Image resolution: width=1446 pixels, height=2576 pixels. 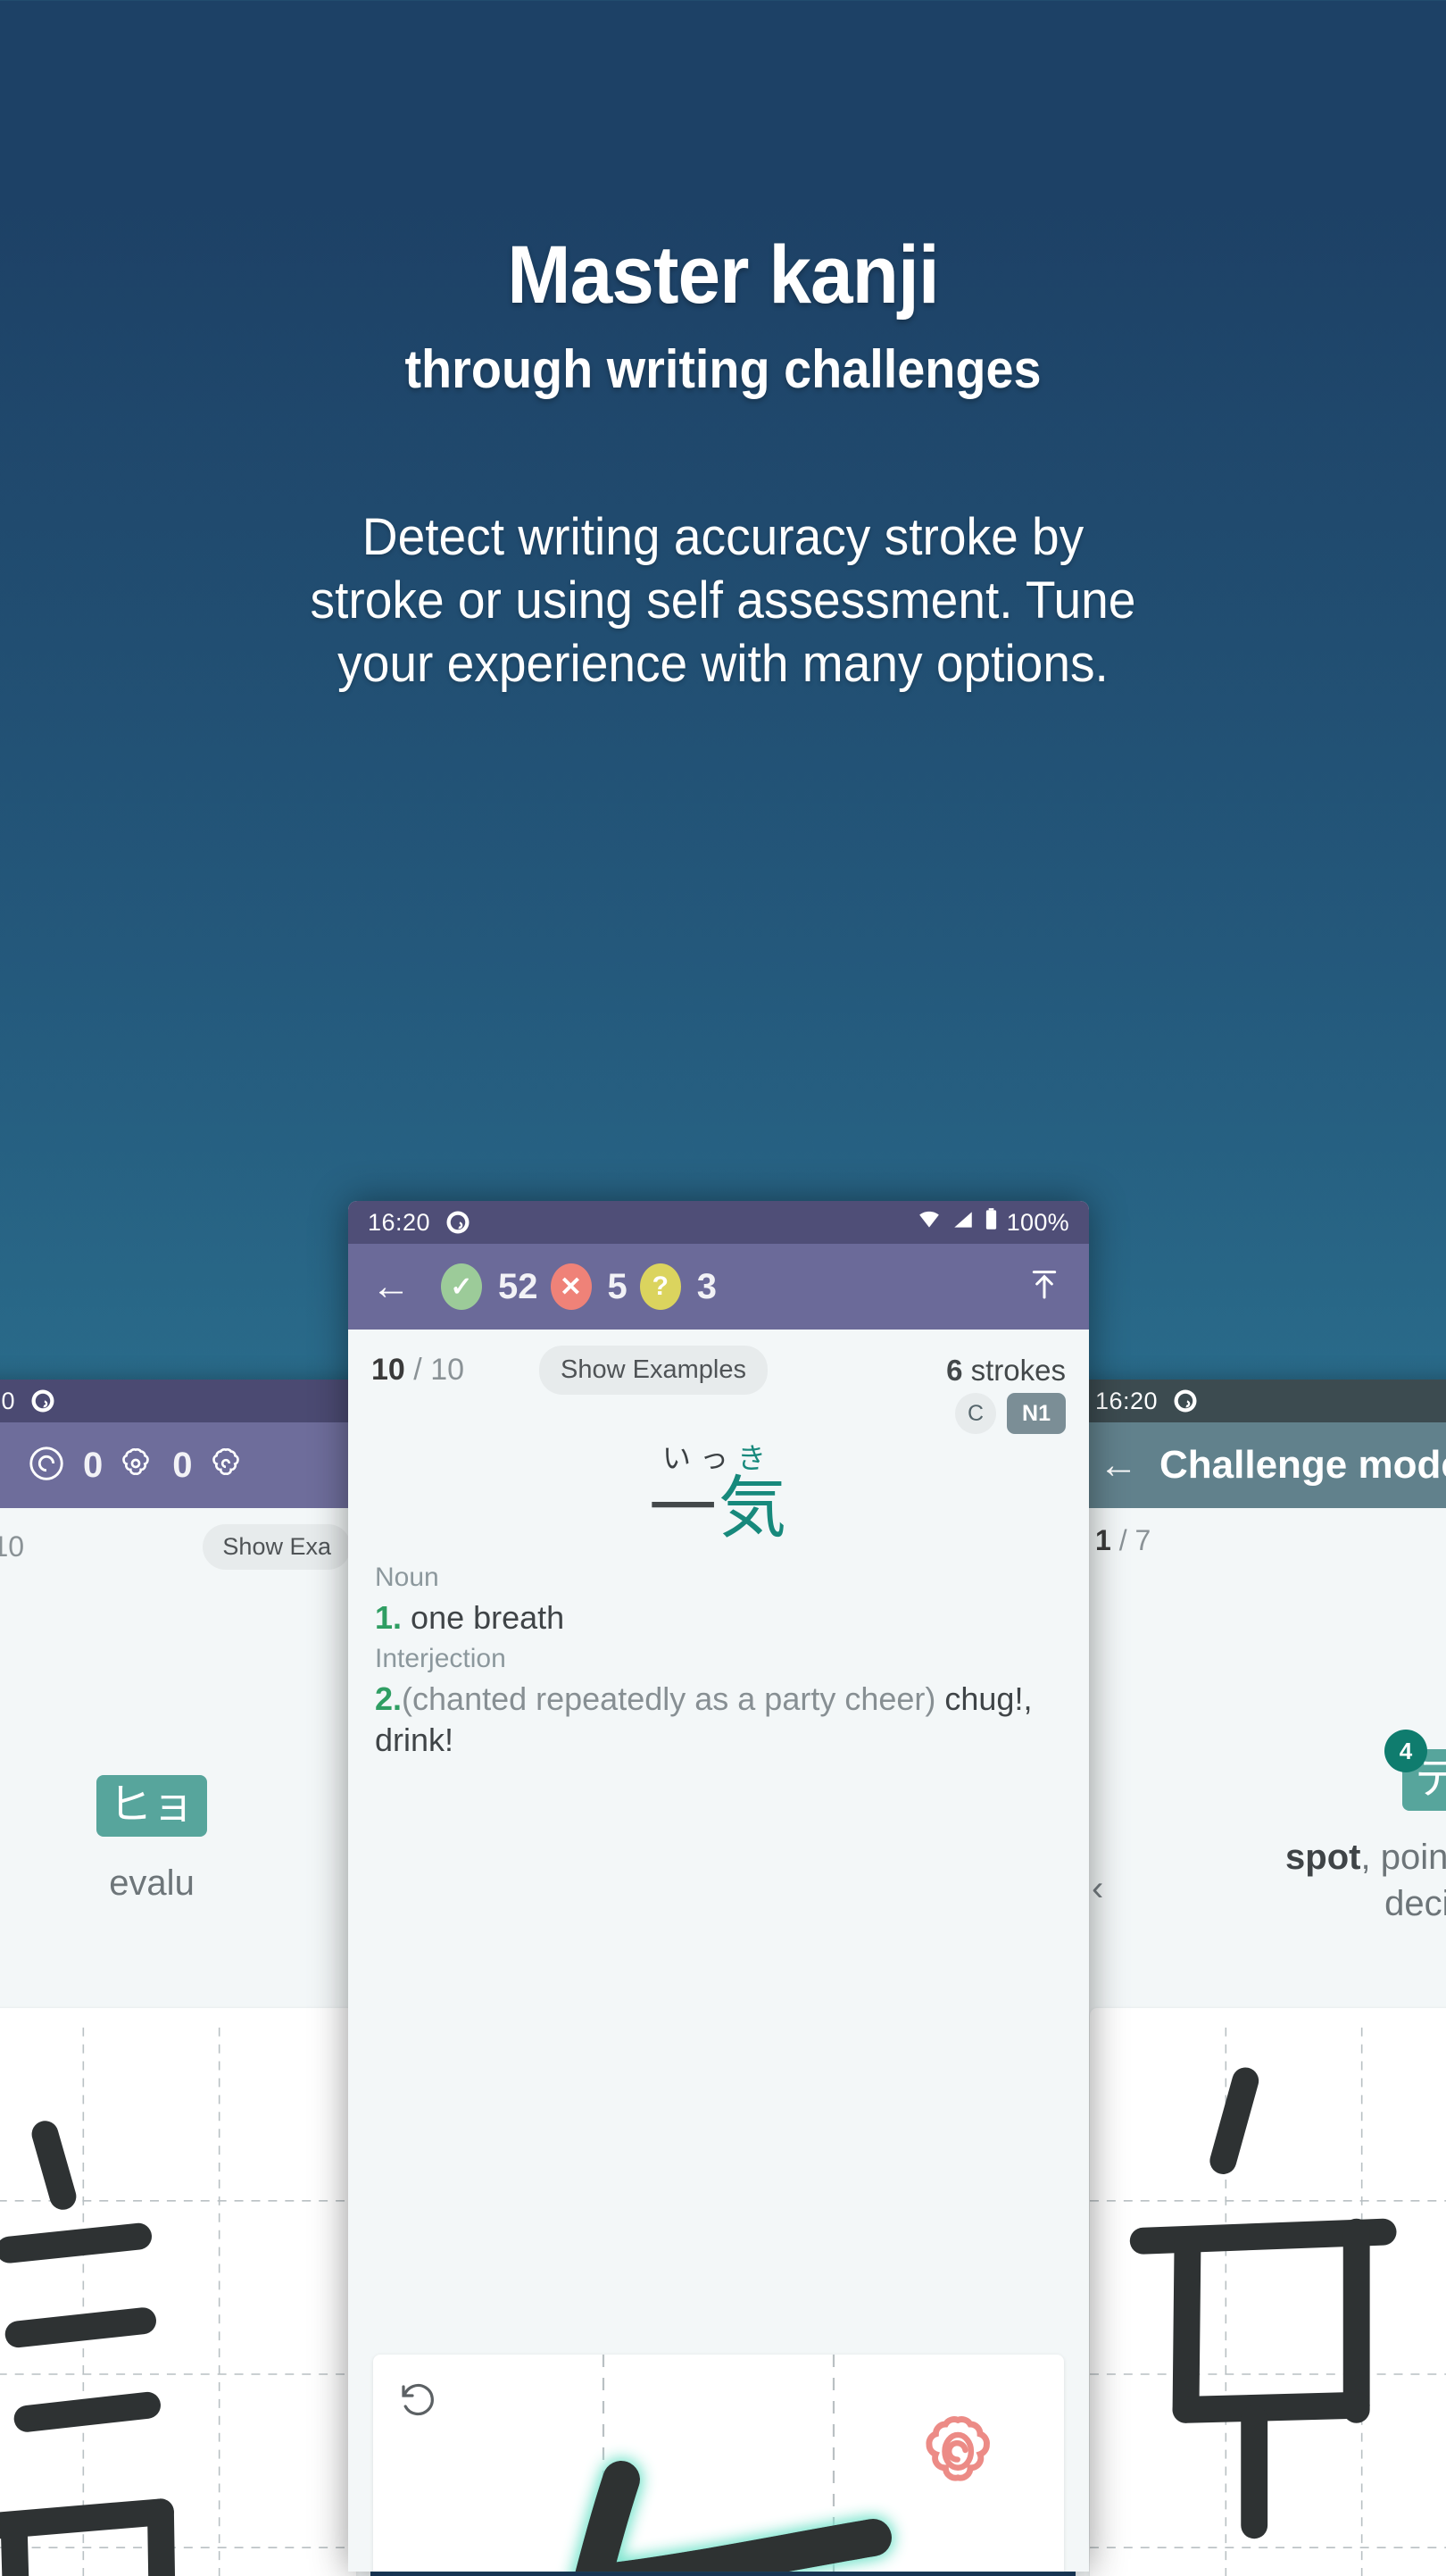 I want to click on spiral-circle-icon, so click(x=46, y=1465).